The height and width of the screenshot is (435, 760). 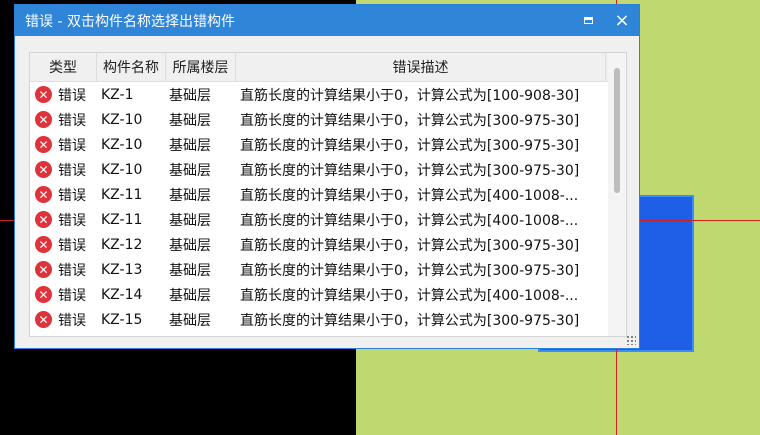 What do you see at coordinates (131, 67) in the screenshot?
I see `column-header-name: 构件名称` at bounding box center [131, 67].